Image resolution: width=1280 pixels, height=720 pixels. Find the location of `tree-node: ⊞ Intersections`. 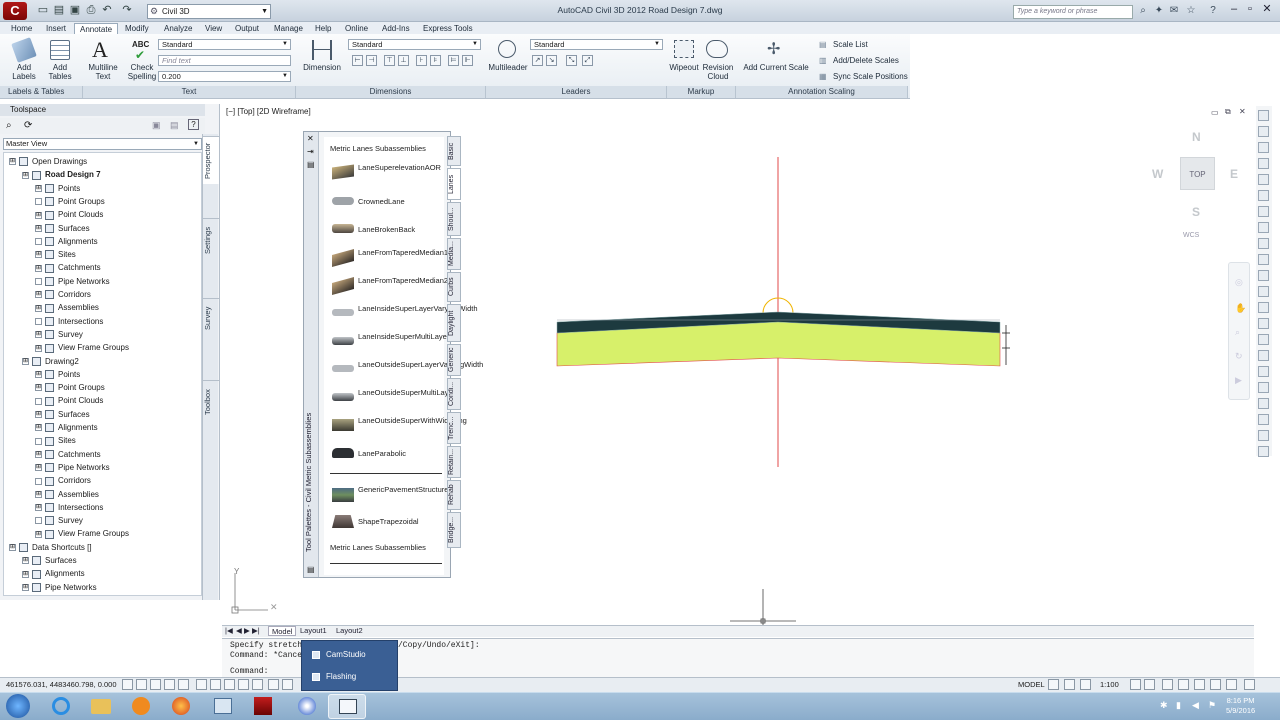

tree-node: ⊞ Intersections is located at coordinates (69, 507).